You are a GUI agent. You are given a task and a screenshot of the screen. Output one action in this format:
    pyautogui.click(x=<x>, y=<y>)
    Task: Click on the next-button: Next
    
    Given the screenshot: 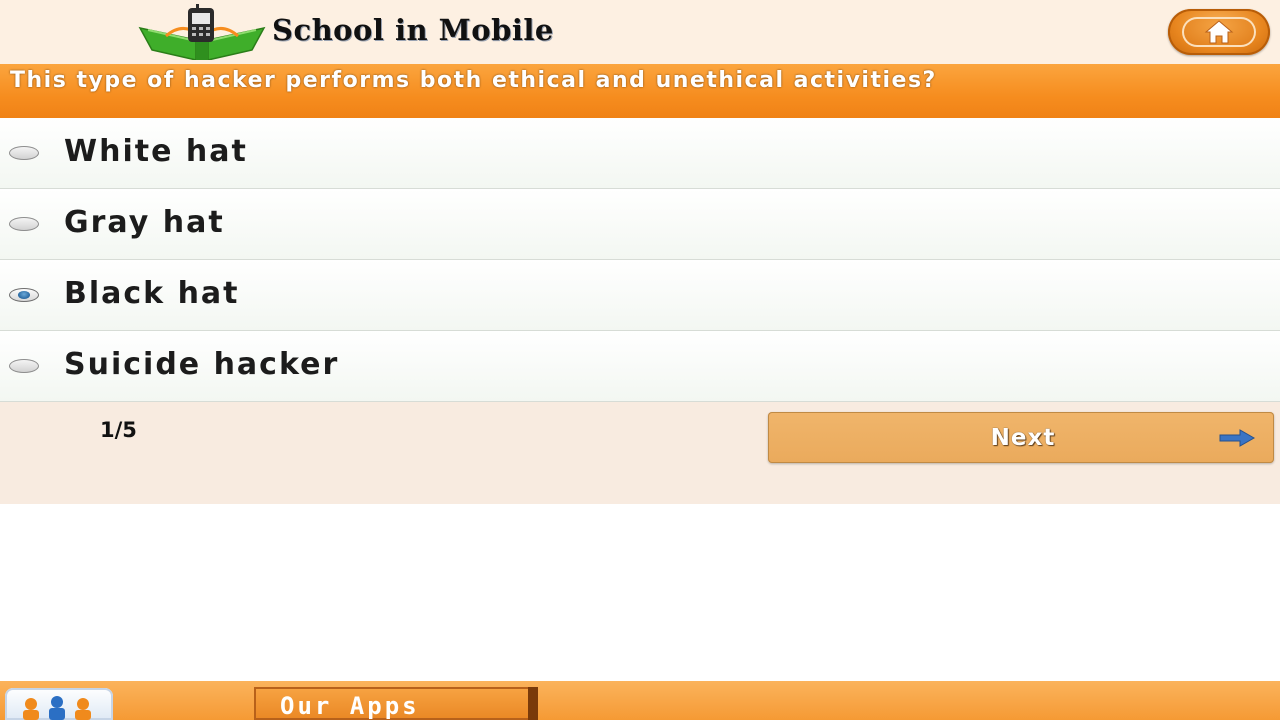 What is the action you would take?
    pyautogui.click(x=1021, y=437)
    